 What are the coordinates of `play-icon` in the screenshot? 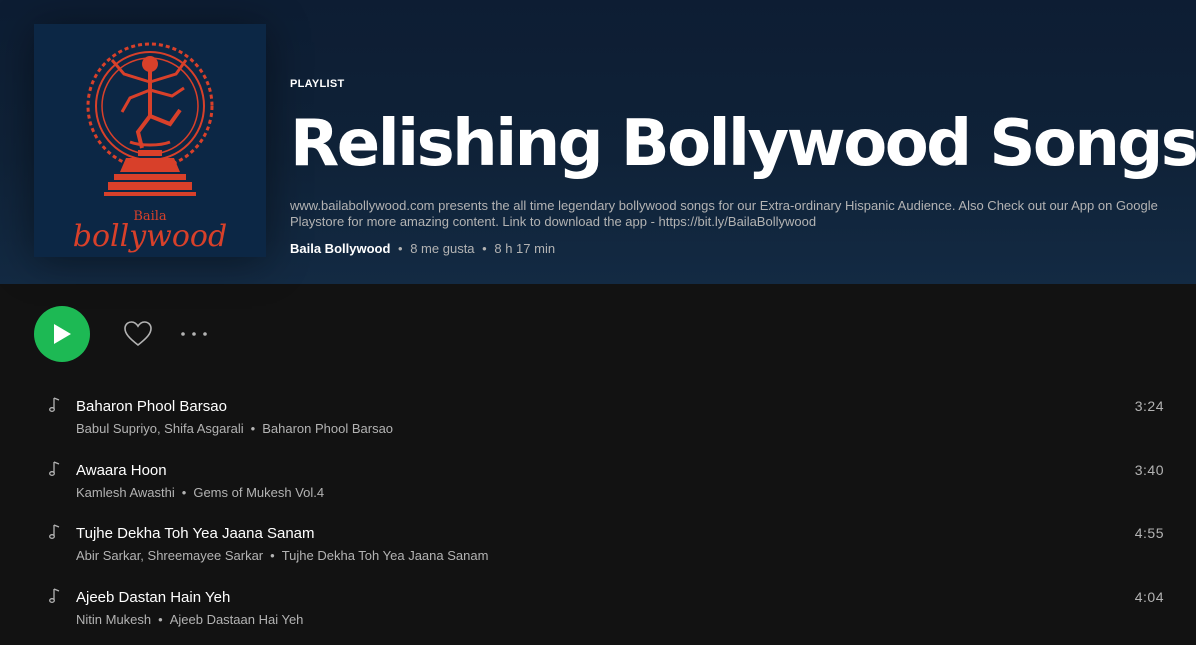 It's located at (62, 334).